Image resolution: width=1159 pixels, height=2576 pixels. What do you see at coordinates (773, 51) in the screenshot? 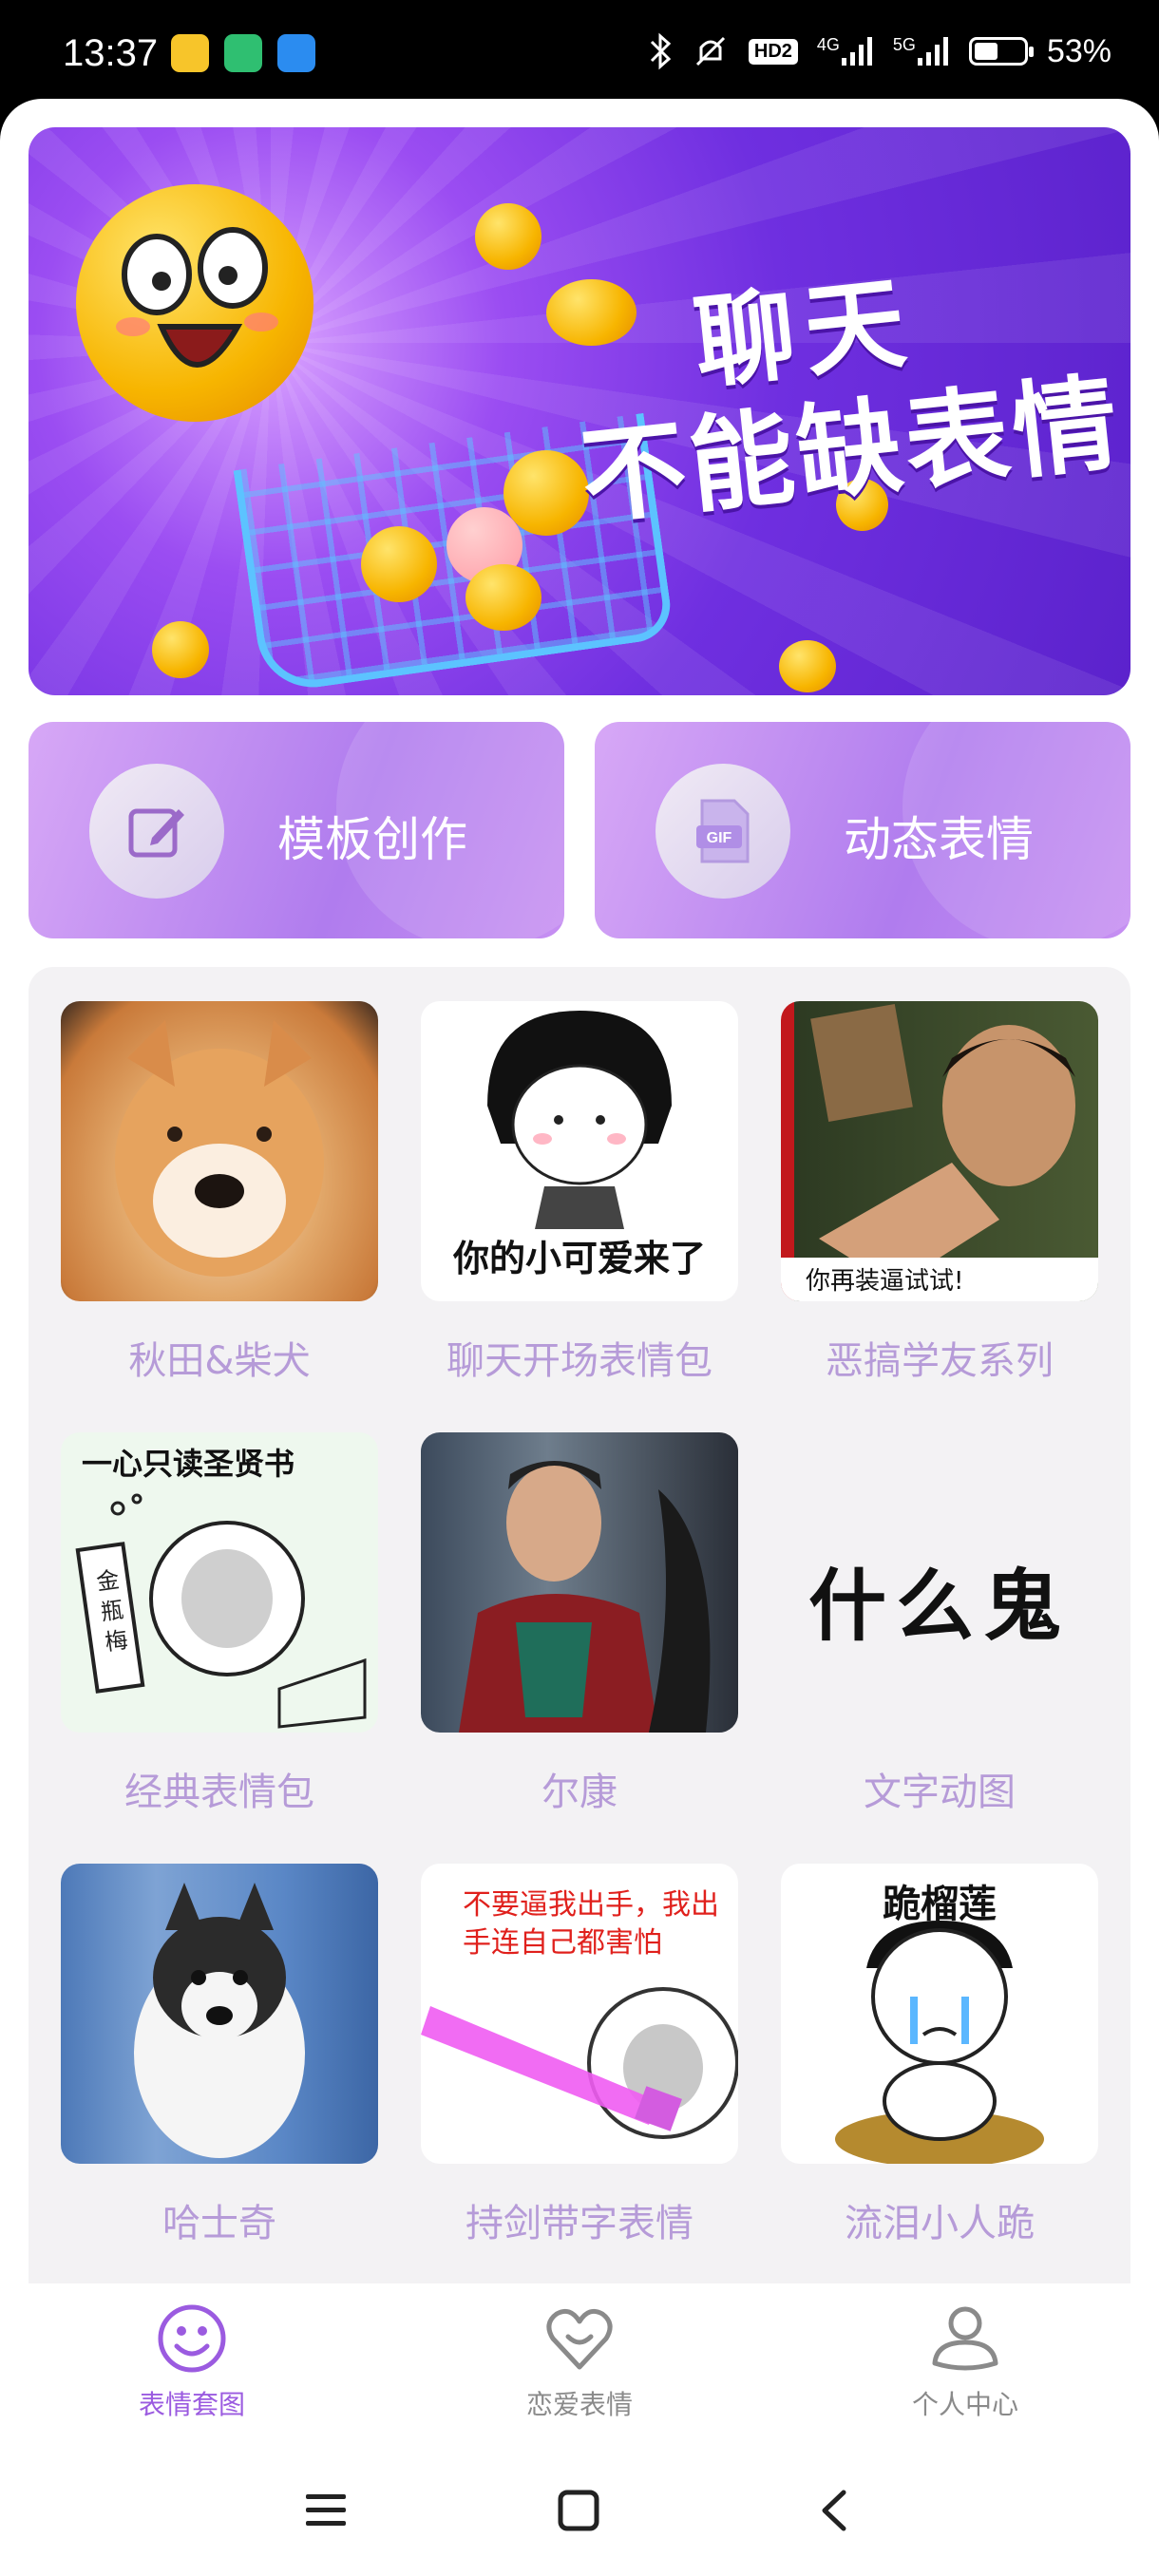
I see `hd-badge: HD2` at bounding box center [773, 51].